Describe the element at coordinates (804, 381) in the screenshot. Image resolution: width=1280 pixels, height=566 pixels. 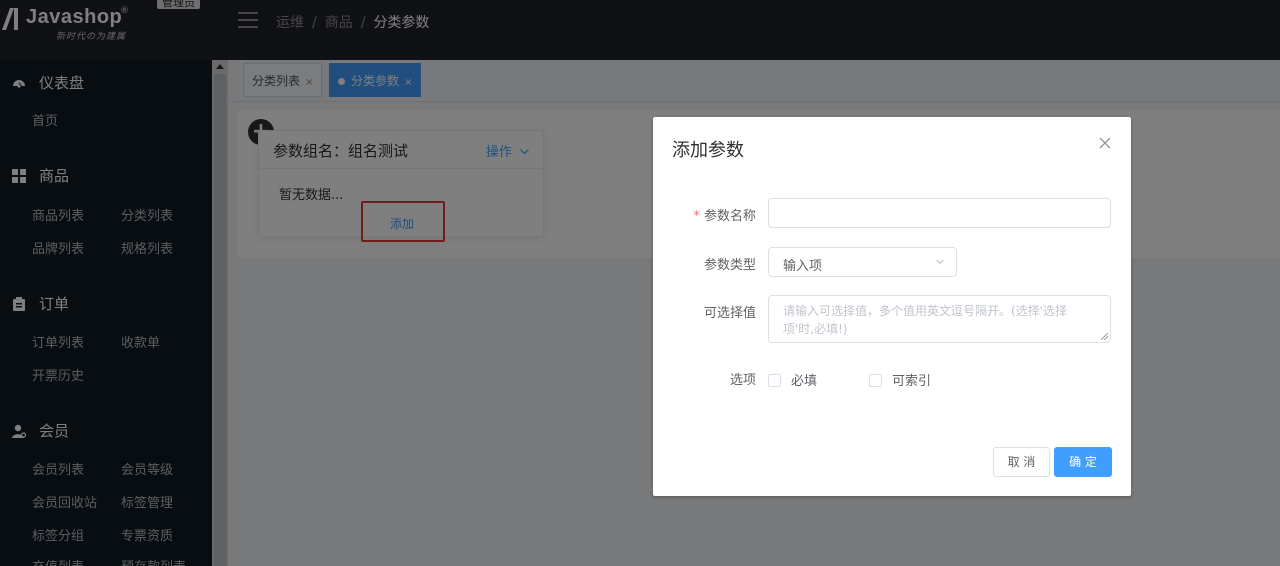
I see `checkbox-label: 必填` at that location.